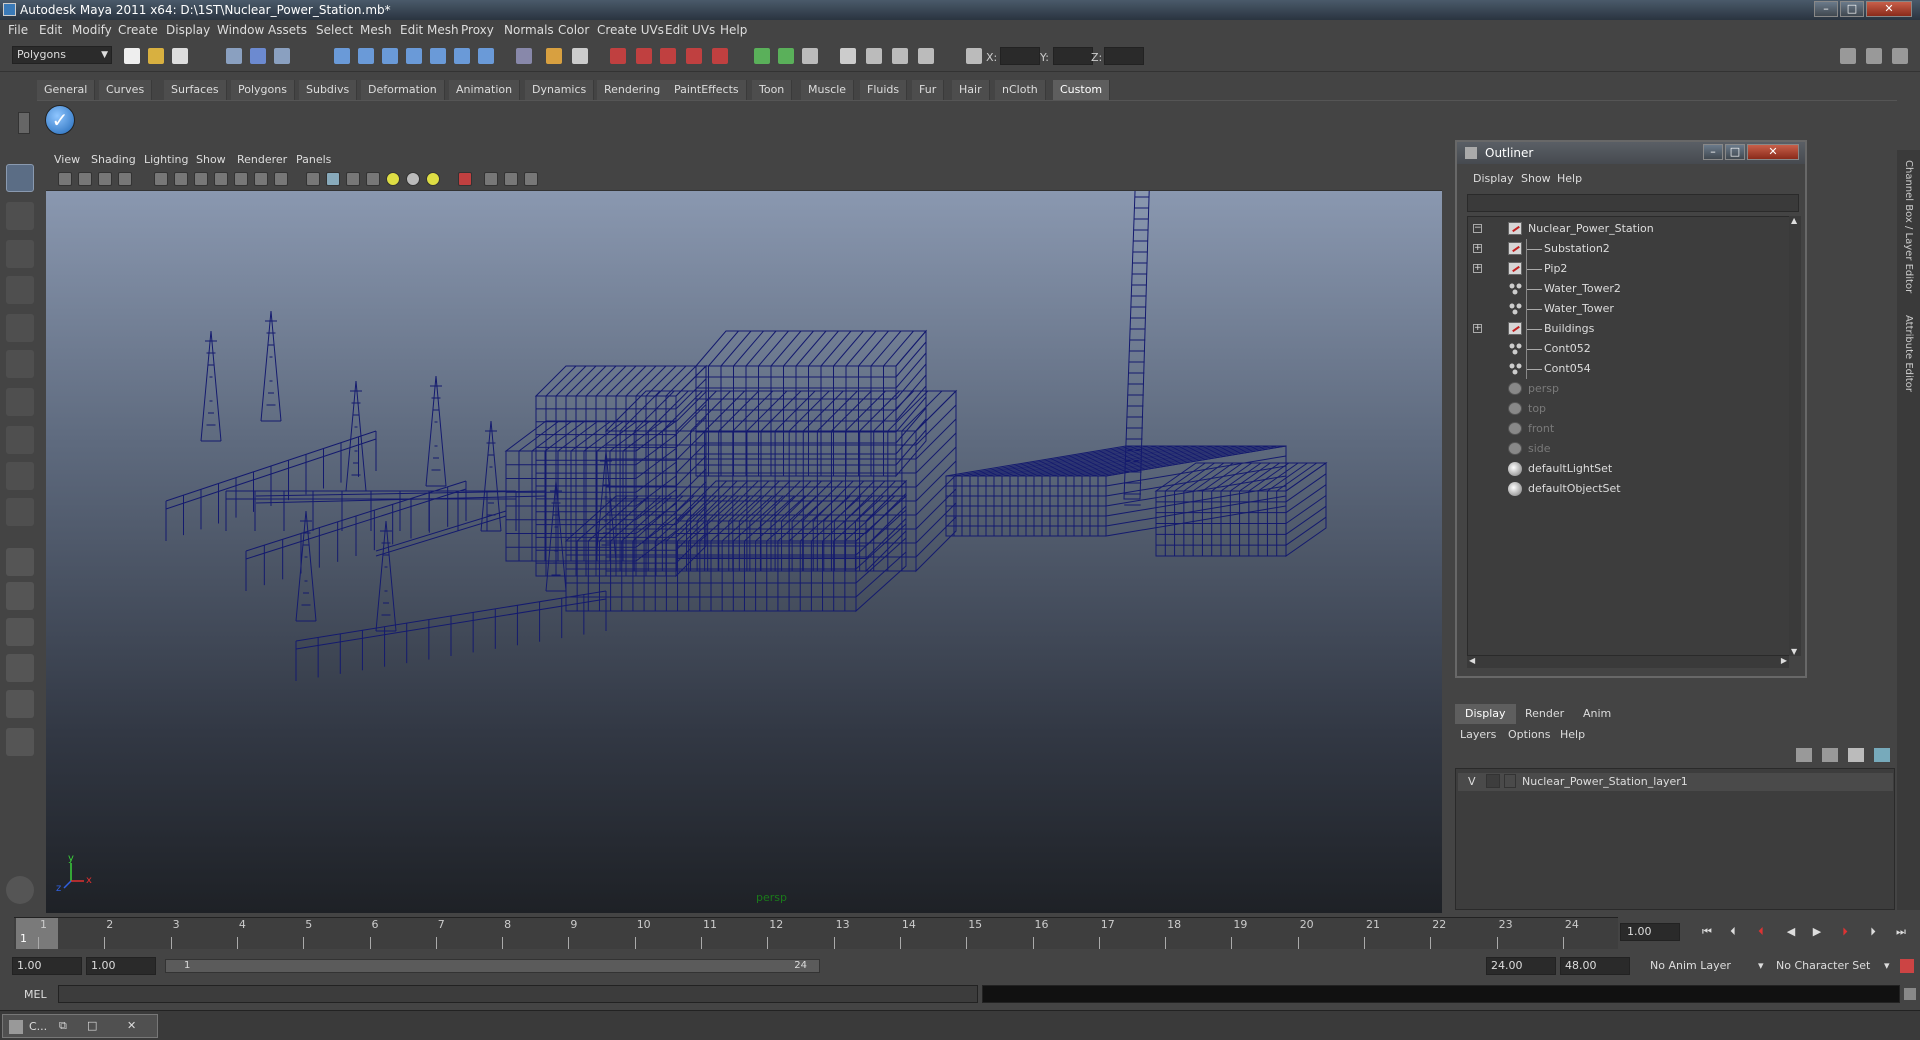 Image resolution: width=1920 pixels, height=1040 pixels. What do you see at coordinates (1830, 755) in the screenshot?
I see `move-layer-down-icon` at bounding box center [1830, 755].